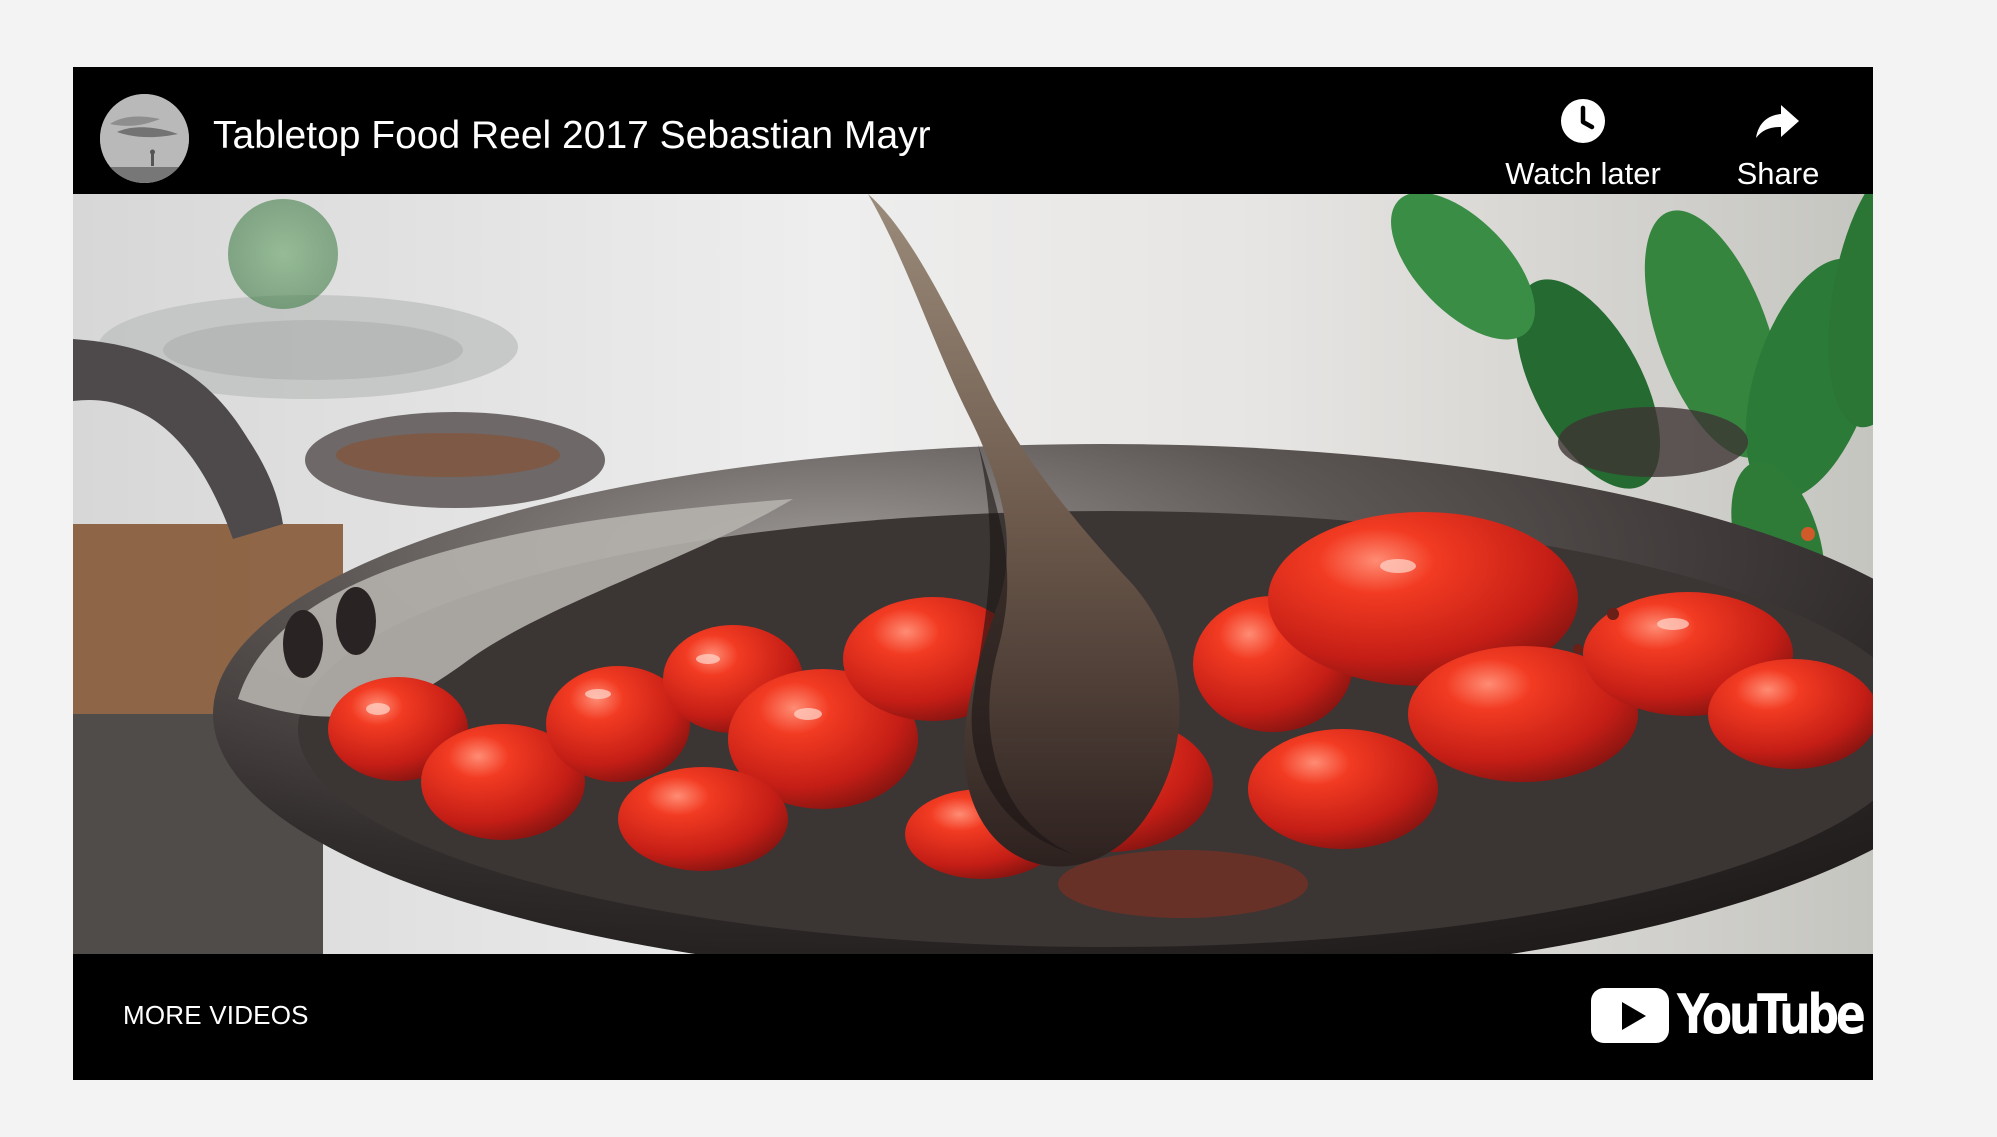 The image size is (1997, 1137). Describe the element at coordinates (572, 136) in the screenshot. I see `video-title: Tabletop Food Reel 2017 Sebastian Mayr` at that location.